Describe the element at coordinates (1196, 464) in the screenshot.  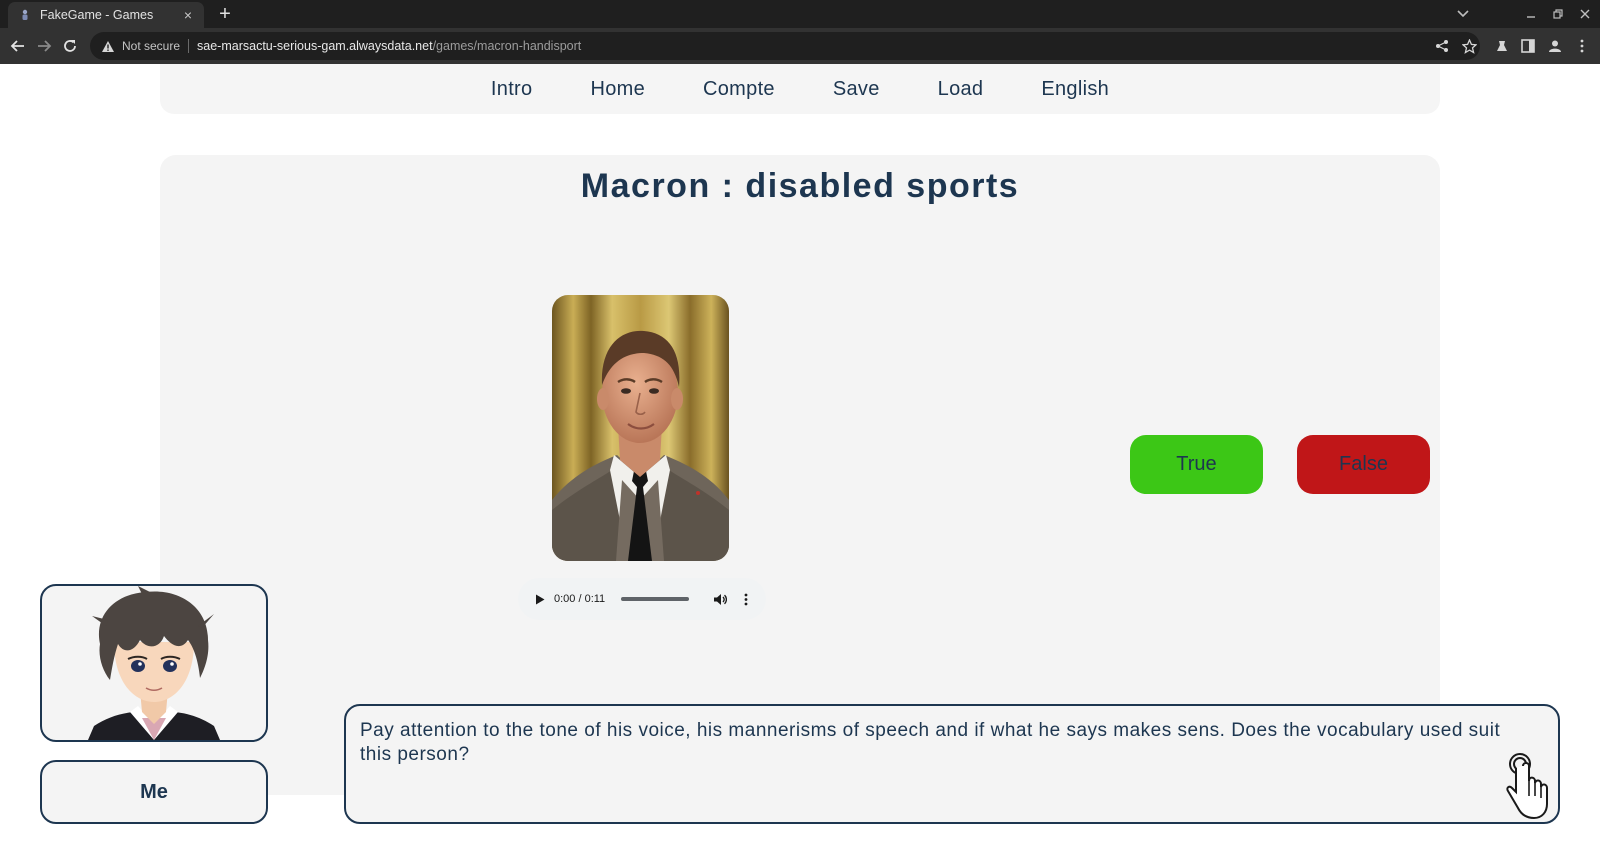
I see `true-button: True` at that location.